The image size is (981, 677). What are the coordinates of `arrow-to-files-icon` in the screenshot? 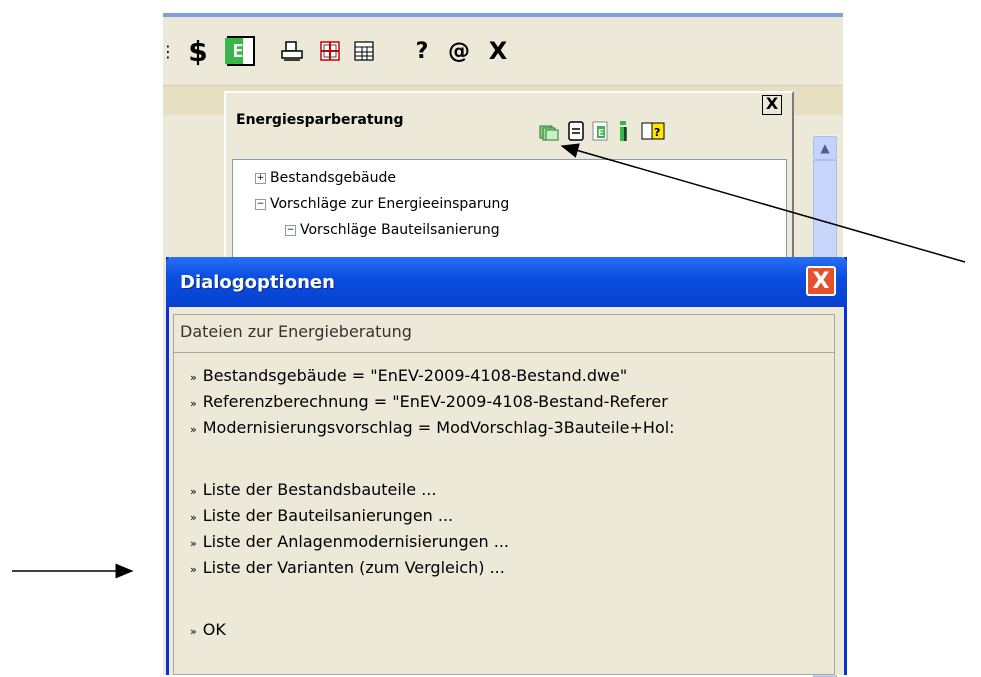 It's located at (763, 203).